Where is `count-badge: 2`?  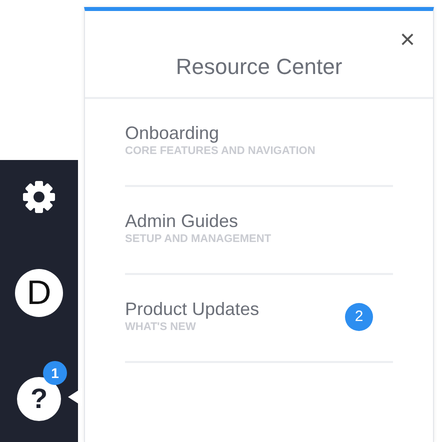 count-badge: 2 is located at coordinates (359, 316).